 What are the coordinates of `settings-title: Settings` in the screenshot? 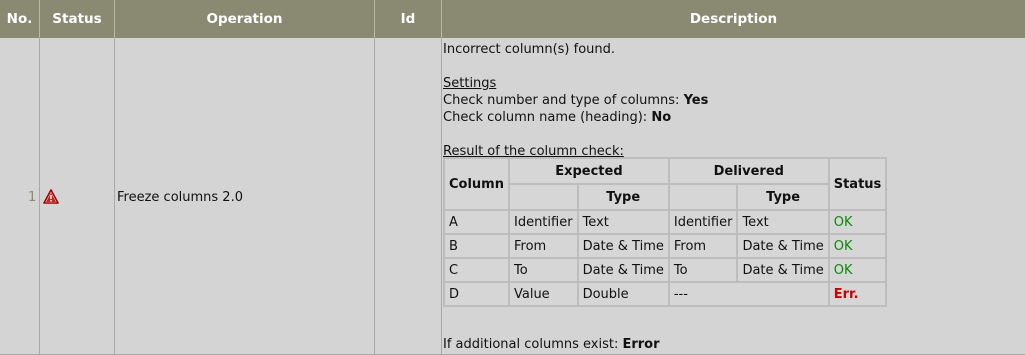 It's located at (470, 83).